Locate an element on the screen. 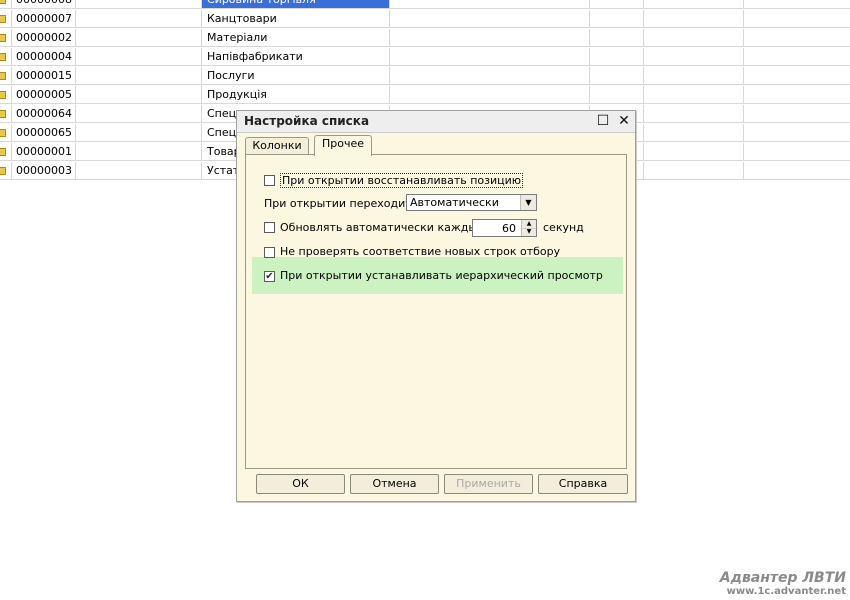 Image resolution: width=850 pixels, height=600 pixels. apply-button: Применить is located at coordinates (488, 484).